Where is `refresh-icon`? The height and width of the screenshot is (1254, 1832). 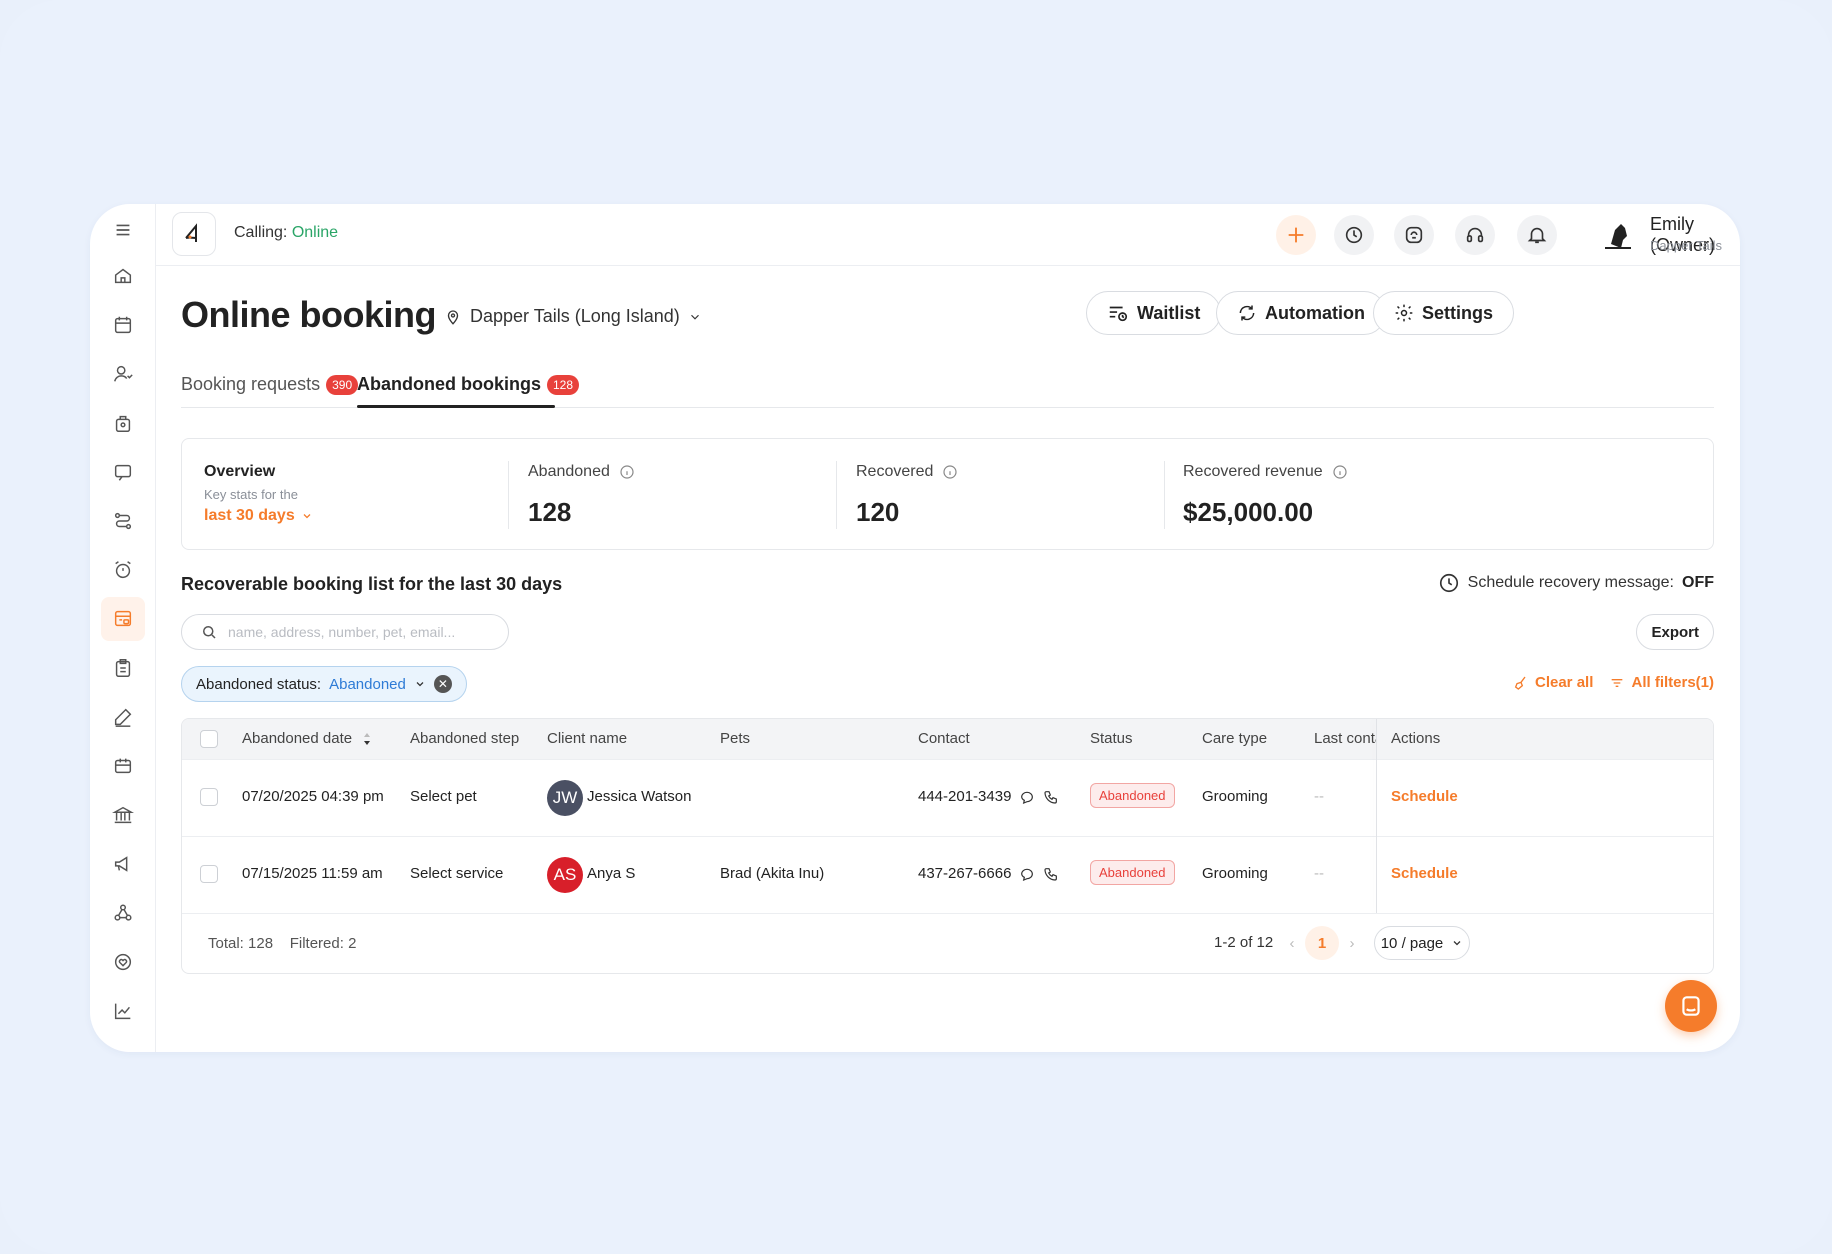 refresh-icon is located at coordinates (1247, 313).